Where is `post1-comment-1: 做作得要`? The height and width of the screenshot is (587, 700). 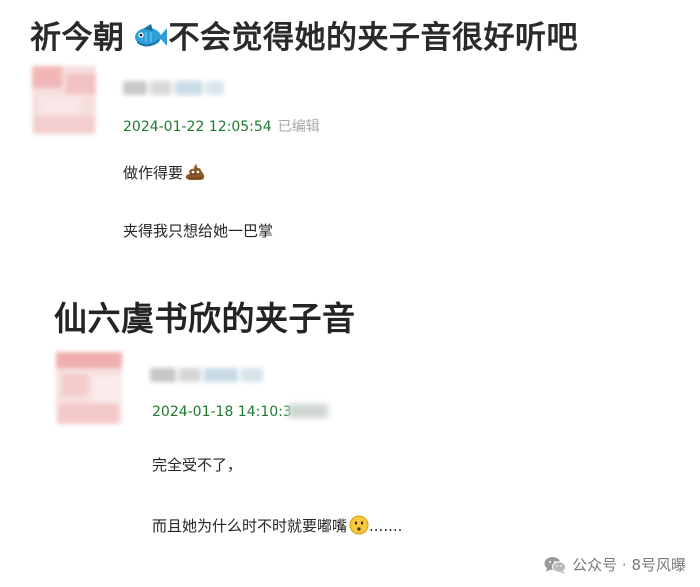 post1-comment-1: 做作得要 is located at coordinates (164, 172).